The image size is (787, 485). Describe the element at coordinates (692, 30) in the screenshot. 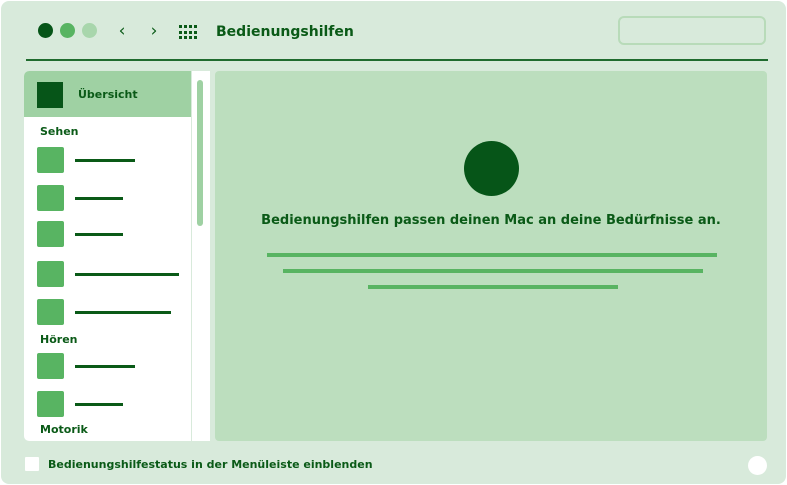

I see `search-input` at that location.